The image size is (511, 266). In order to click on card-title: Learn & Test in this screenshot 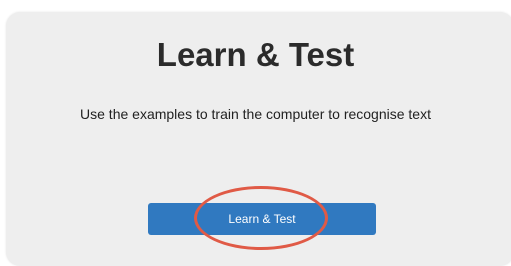, I will do `click(255, 54)`.